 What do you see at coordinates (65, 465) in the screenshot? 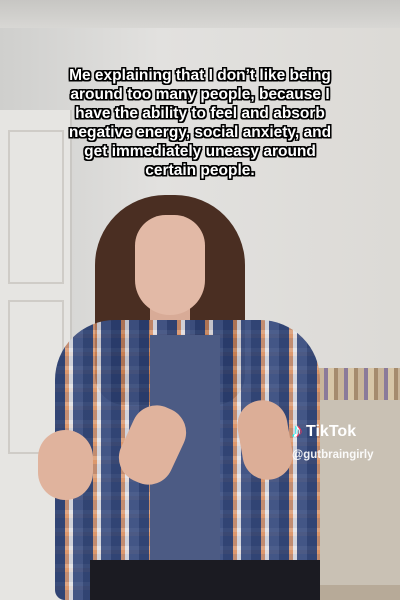
I see `person-arm` at bounding box center [65, 465].